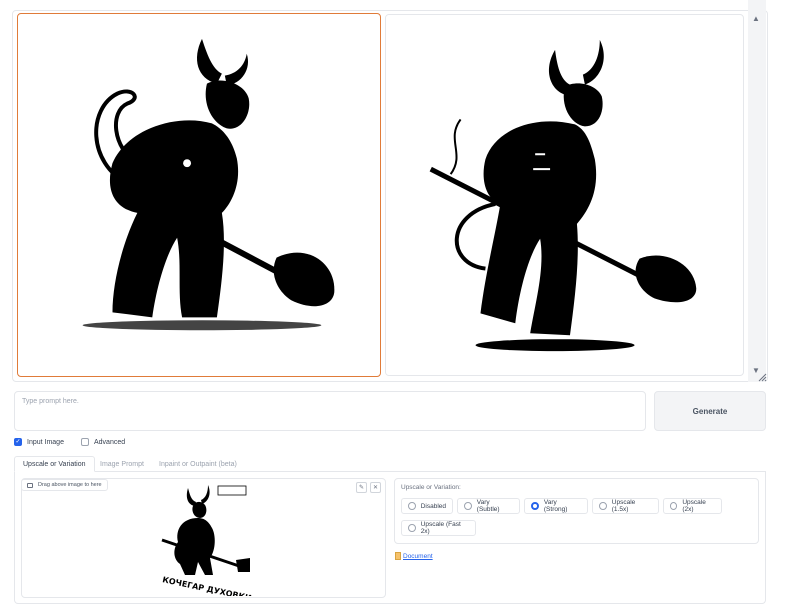  I want to click on radio-upscale-fast-2x: Upscale (Fast 2x), so click(438, 528).